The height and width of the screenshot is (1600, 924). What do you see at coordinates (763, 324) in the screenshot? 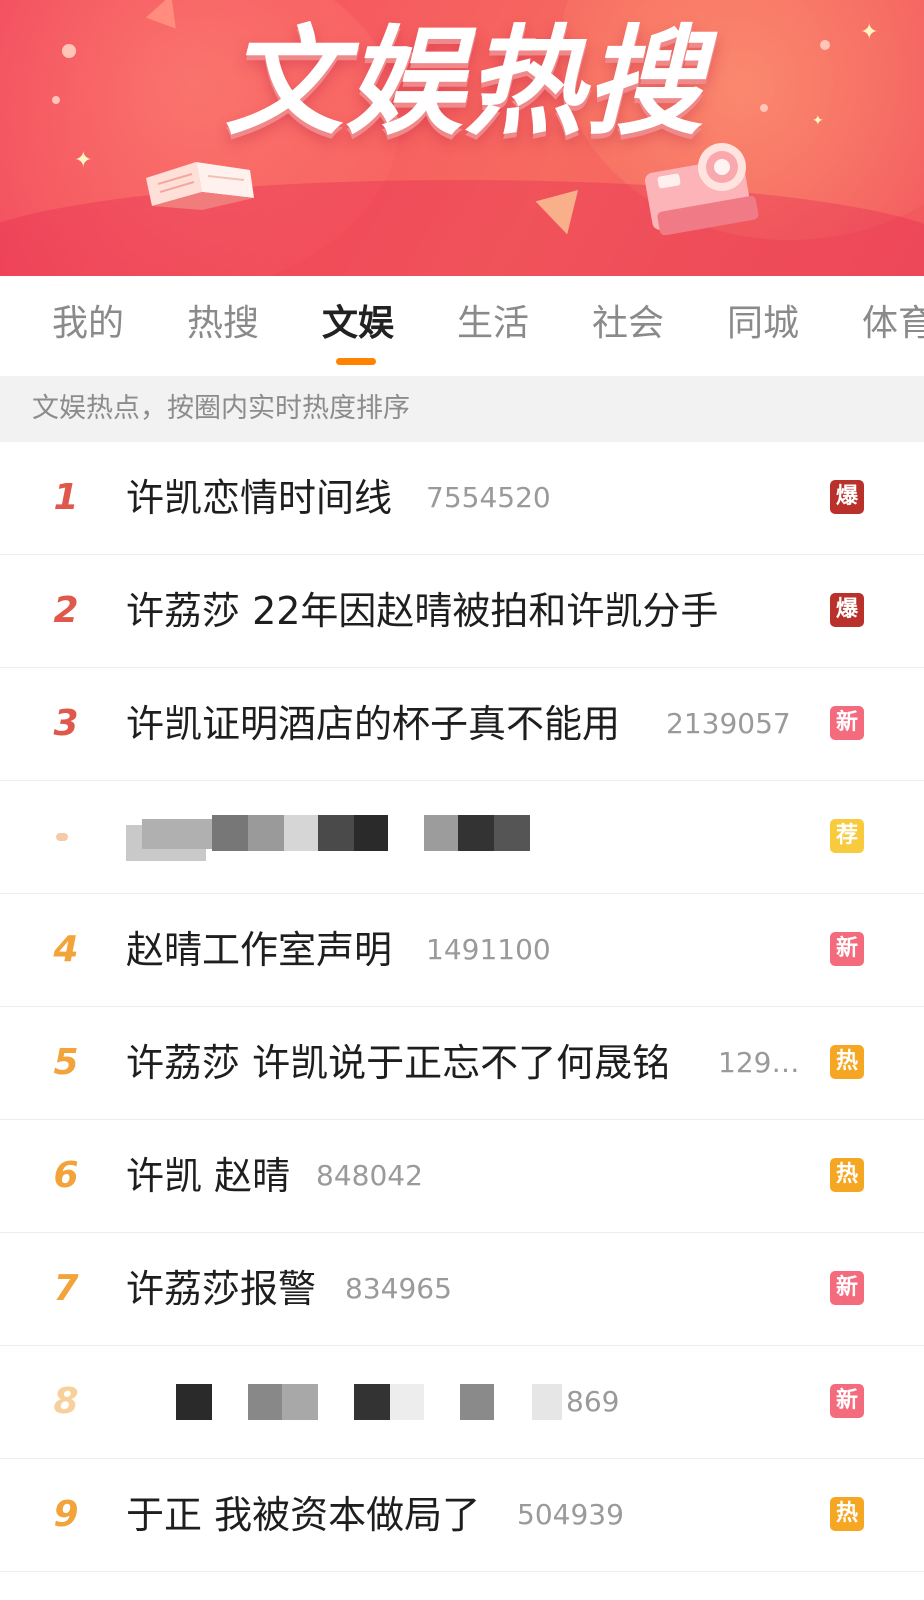
I see `tab-local: 同城` at bounding box center [763, 324].